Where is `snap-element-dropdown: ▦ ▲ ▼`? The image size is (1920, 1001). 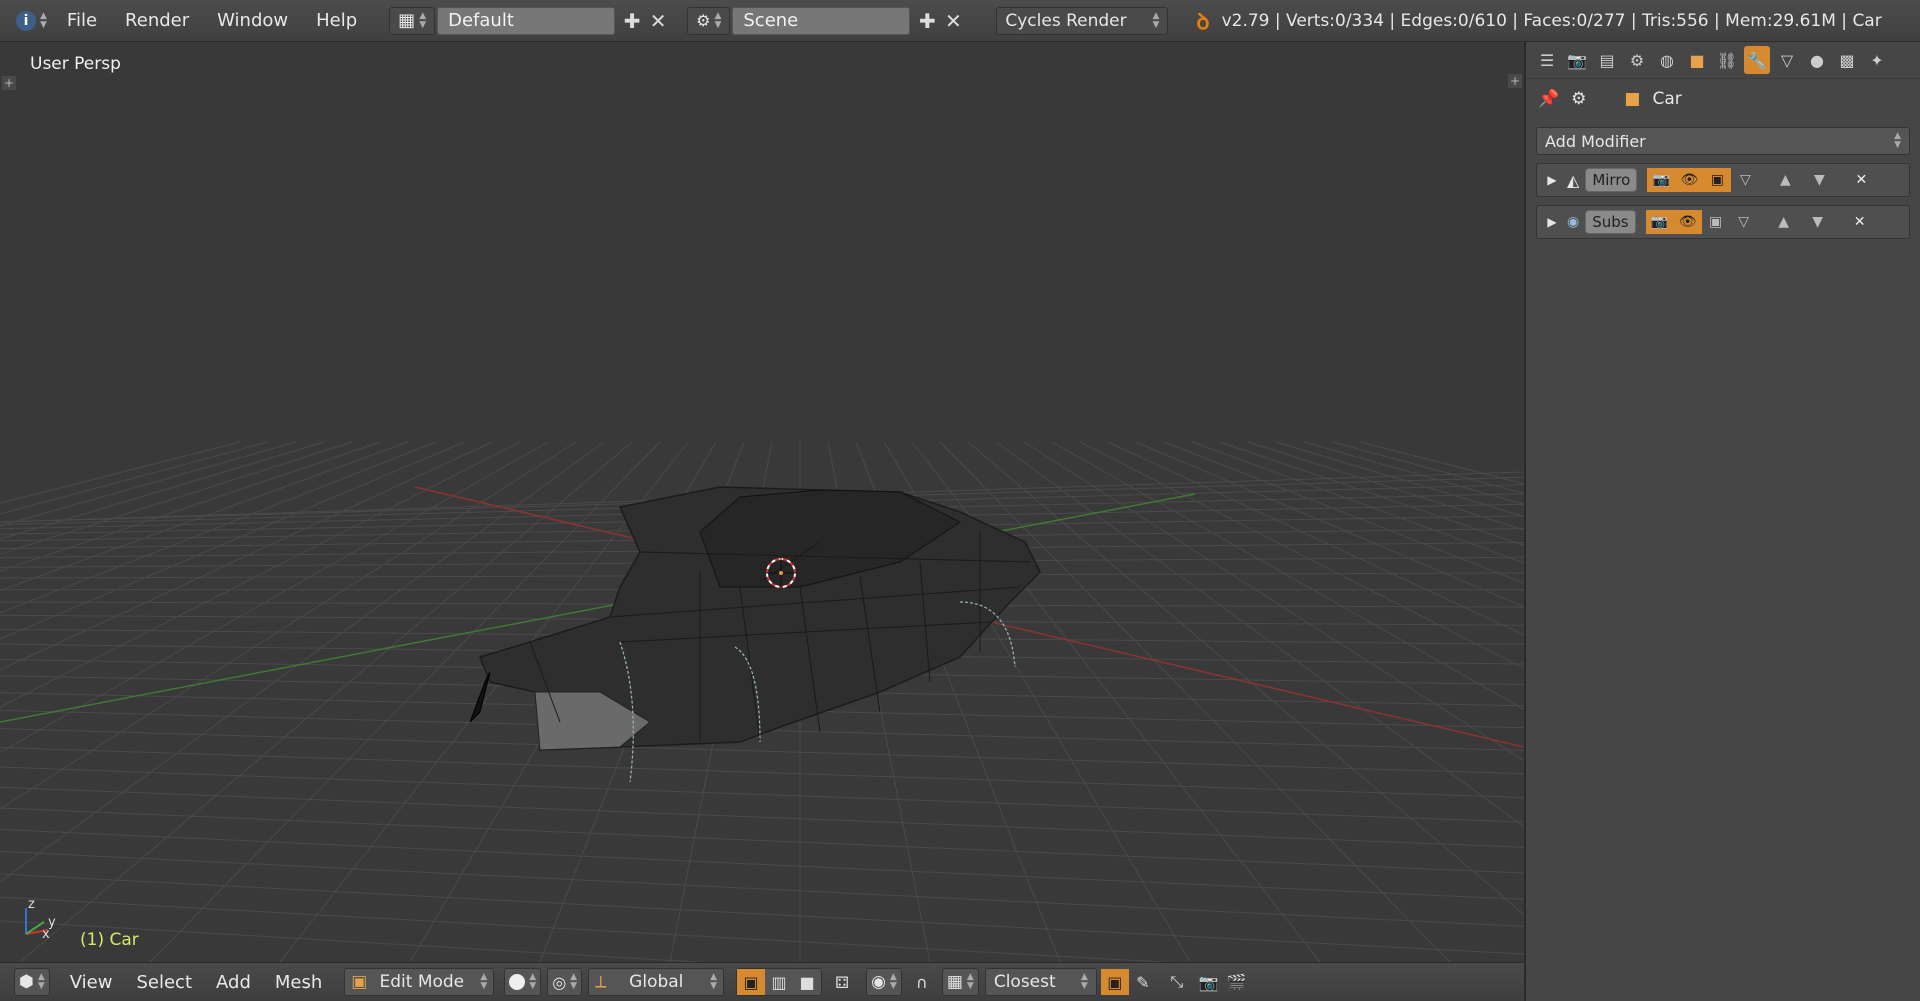
snap-element-dropdown: ▦ ▲ ▼ is located at coordinates (960, 982).